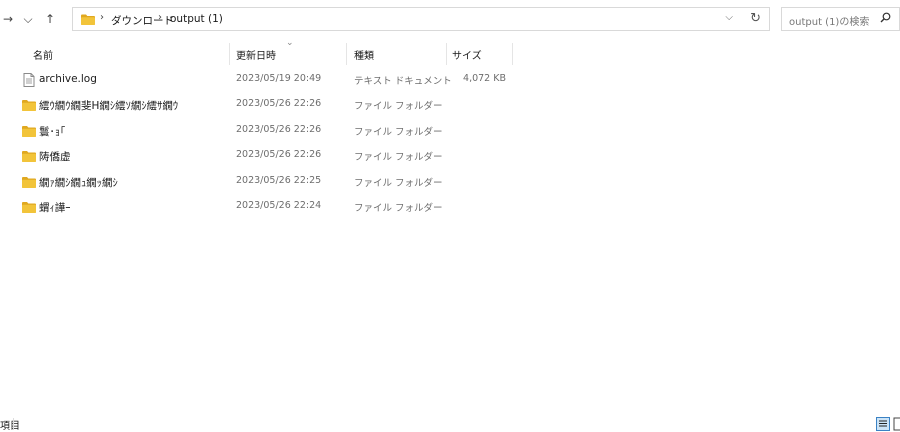  What do you see at coordinates (55, 207) in the screenshot?
I see `file-name: 蝟ｨ譁ｰ` at bounding box center [55, 207].